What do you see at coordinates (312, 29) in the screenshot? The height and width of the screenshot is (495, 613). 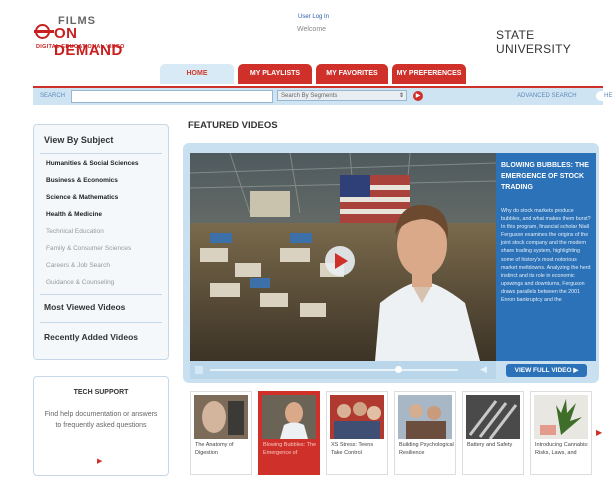 I see `welcome-text: Welcome` at bounding box center [312, 29].